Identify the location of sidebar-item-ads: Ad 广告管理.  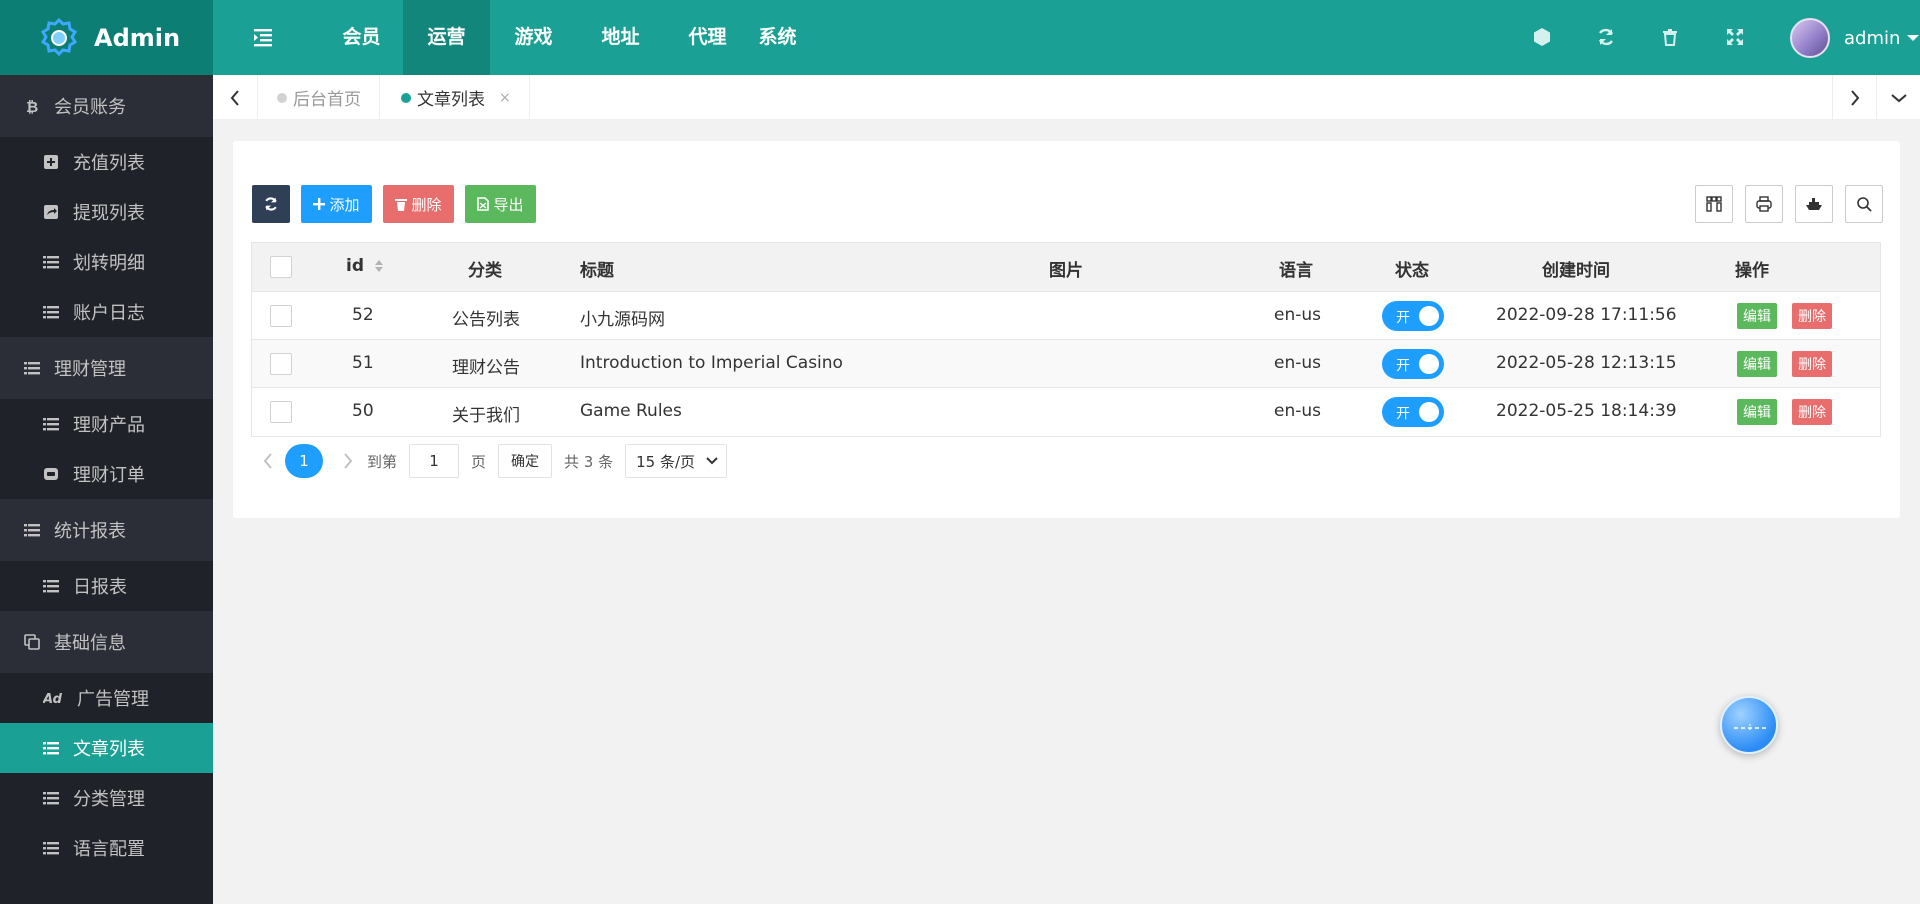
(106, 698).